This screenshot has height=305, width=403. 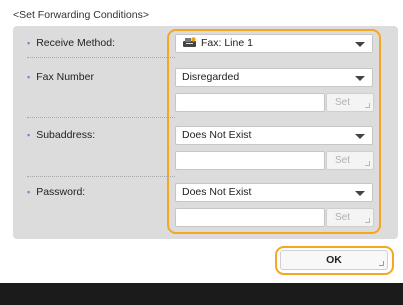 I want to click on receive-method-label: ▪ Receive Method:, so click(x=71, y=43).